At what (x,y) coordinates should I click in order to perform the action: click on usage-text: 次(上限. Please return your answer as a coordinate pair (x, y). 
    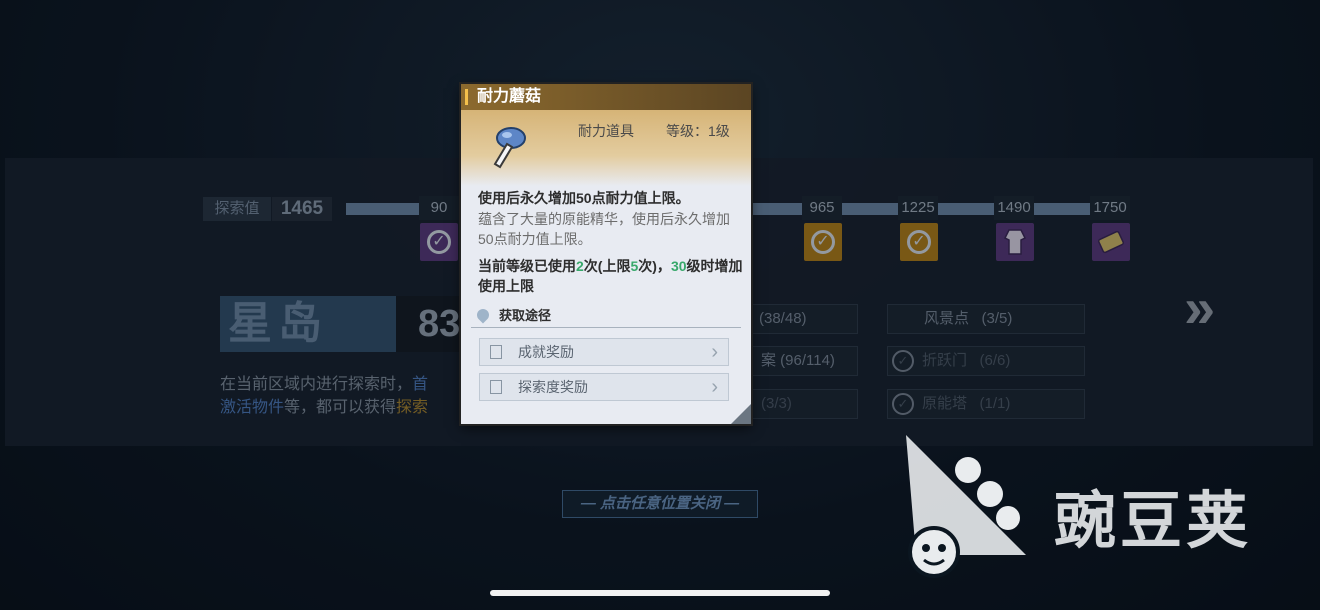
    Looking at the image, I should click on (607, 266).